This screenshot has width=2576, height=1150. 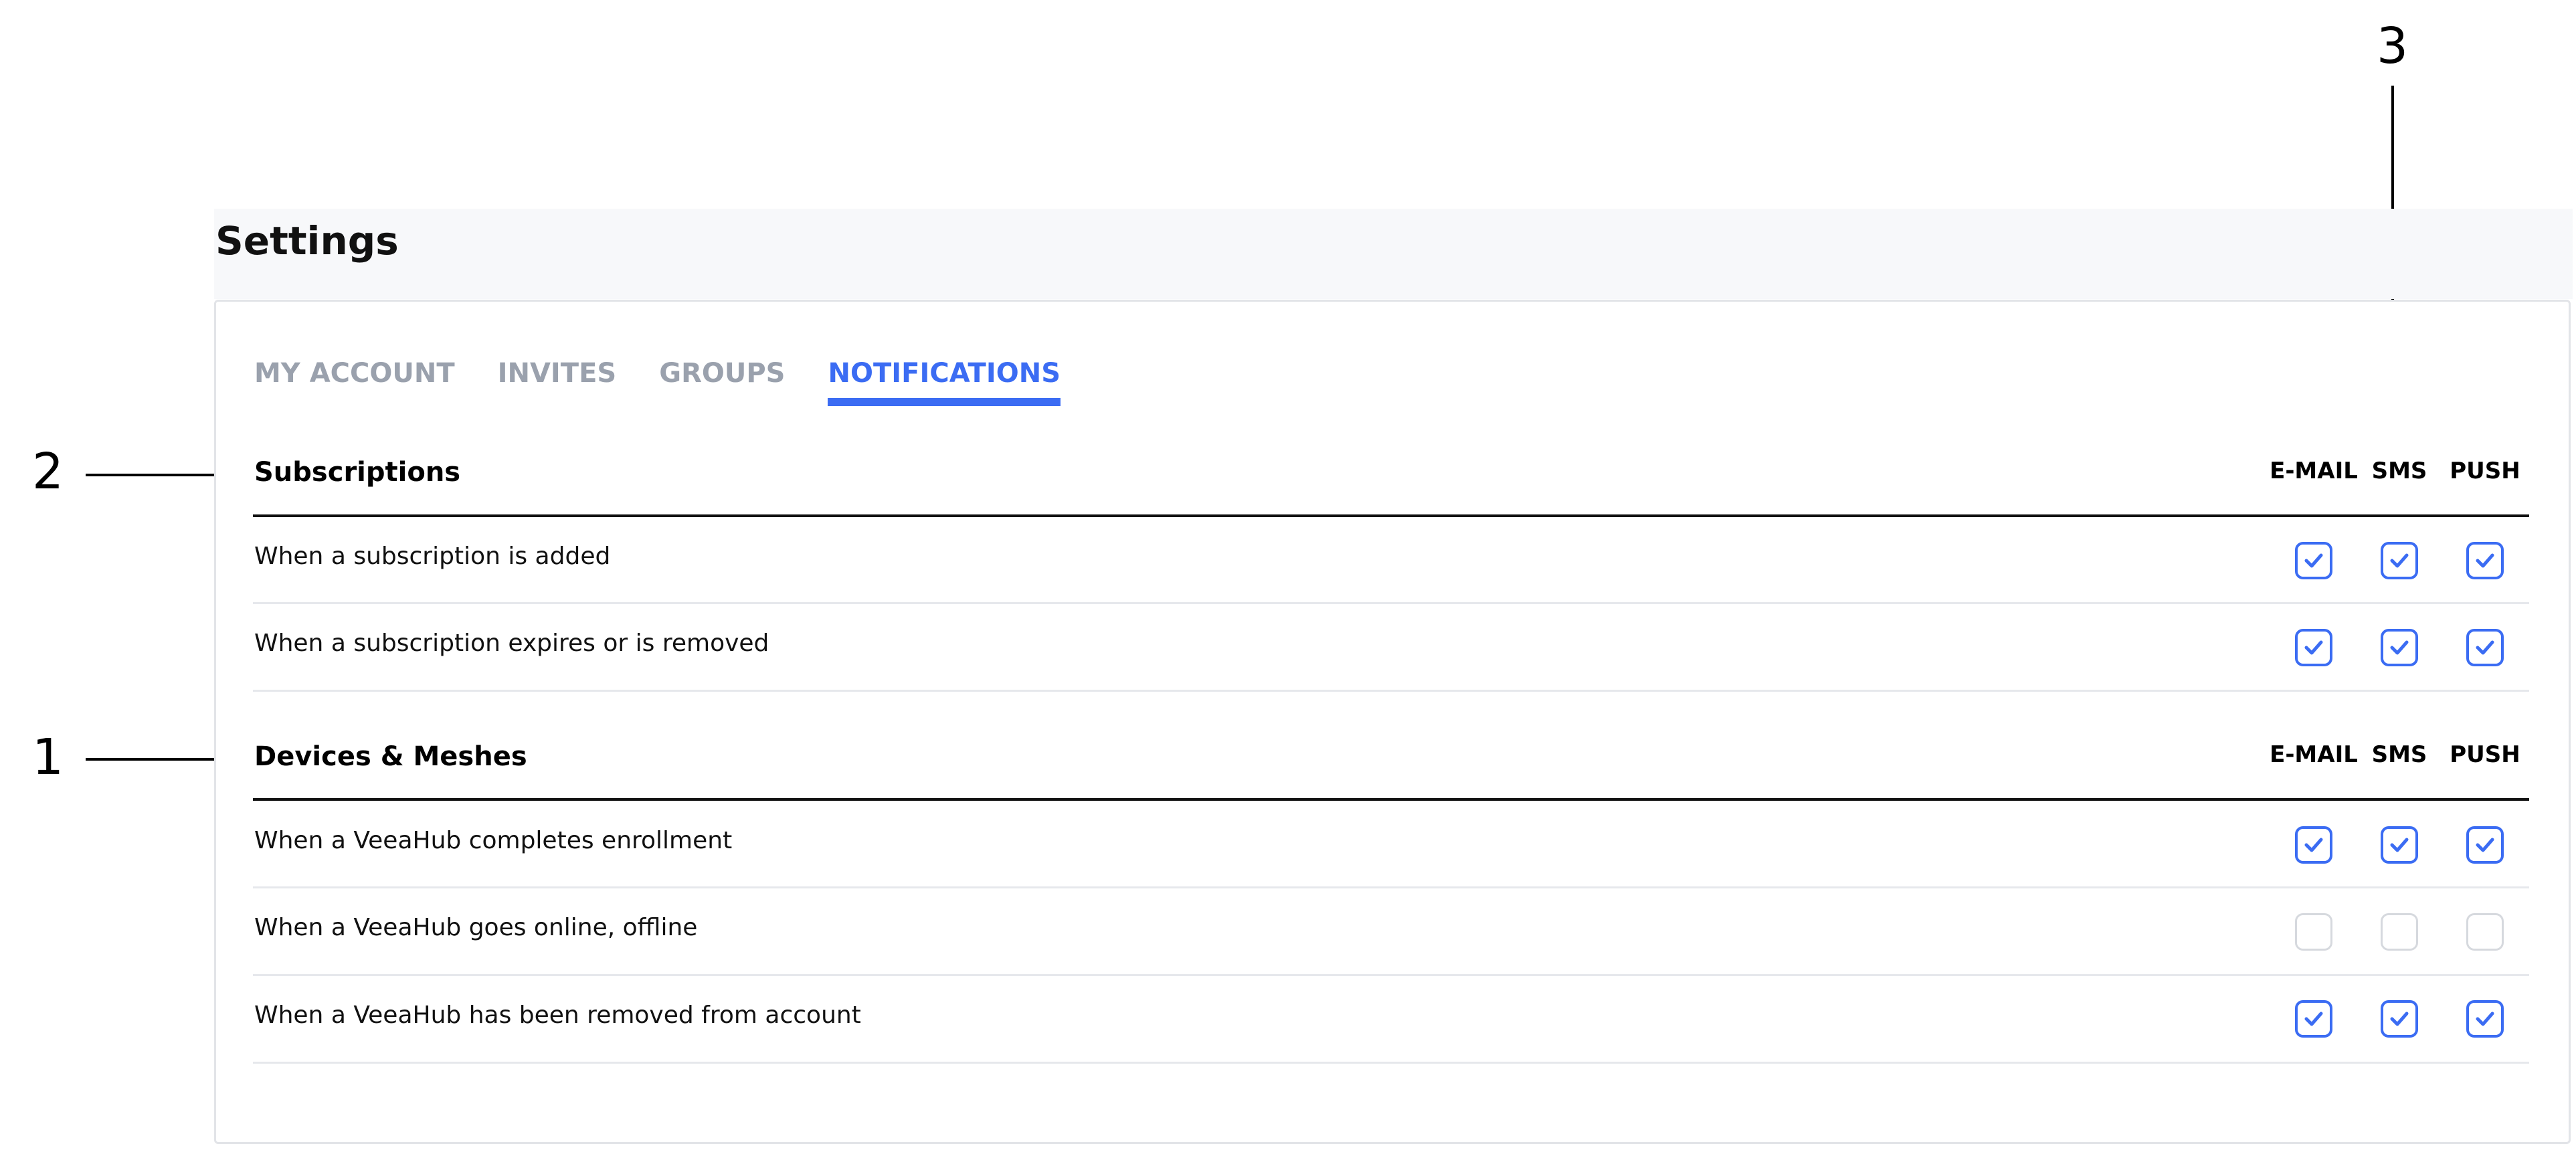 I want to click on tab-invites: INVITES, so click(x=557, y=385).